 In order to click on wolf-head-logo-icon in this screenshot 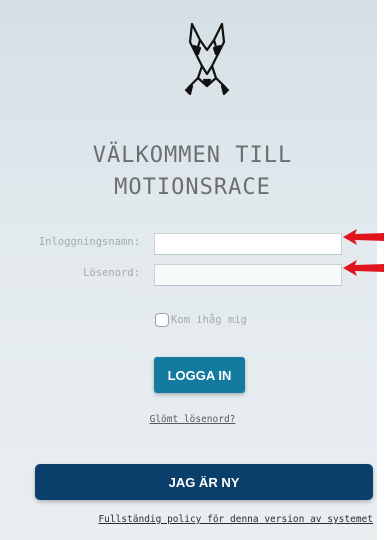, I will do `click(207, 59)`.